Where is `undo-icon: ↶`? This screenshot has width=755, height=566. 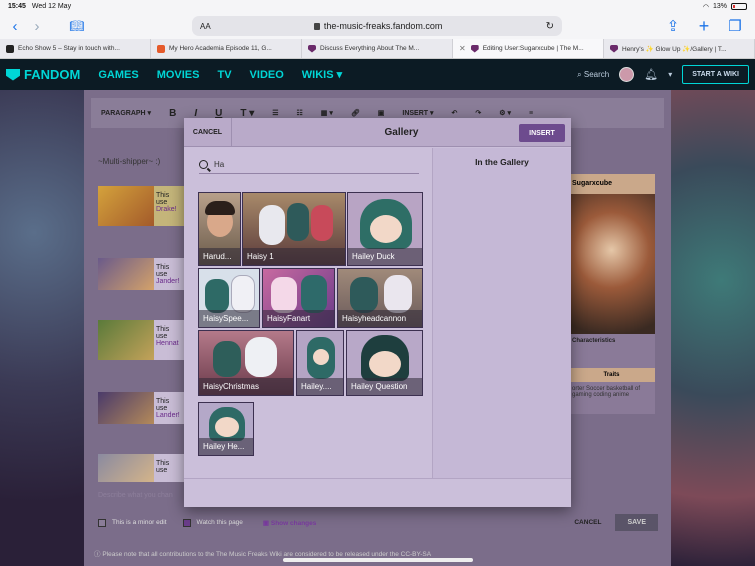 undo-icon: ↶ is located at coordinates (455, 113).